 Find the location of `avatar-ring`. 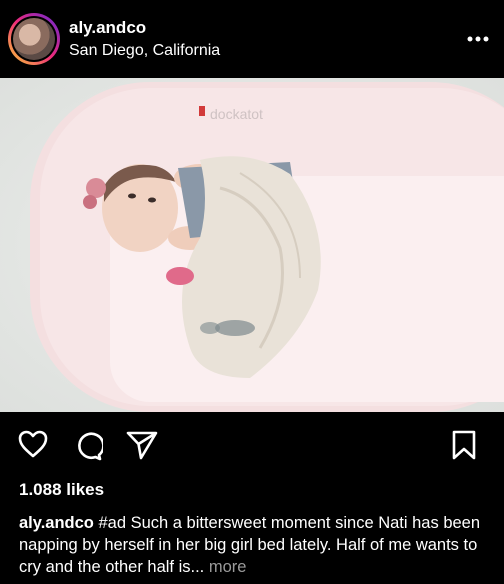

avatar-ring is located at coordinates (34, 39).